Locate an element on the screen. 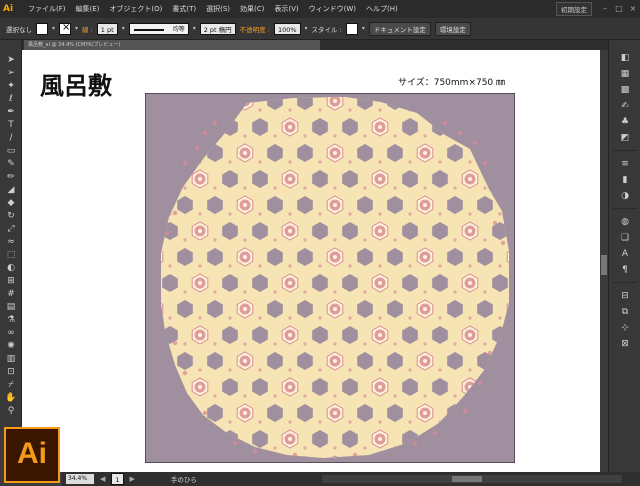 This screenshot has width=640, height=486. stroke-weight-dropdown-icon: ▾ is located at coordinates (123, 28).